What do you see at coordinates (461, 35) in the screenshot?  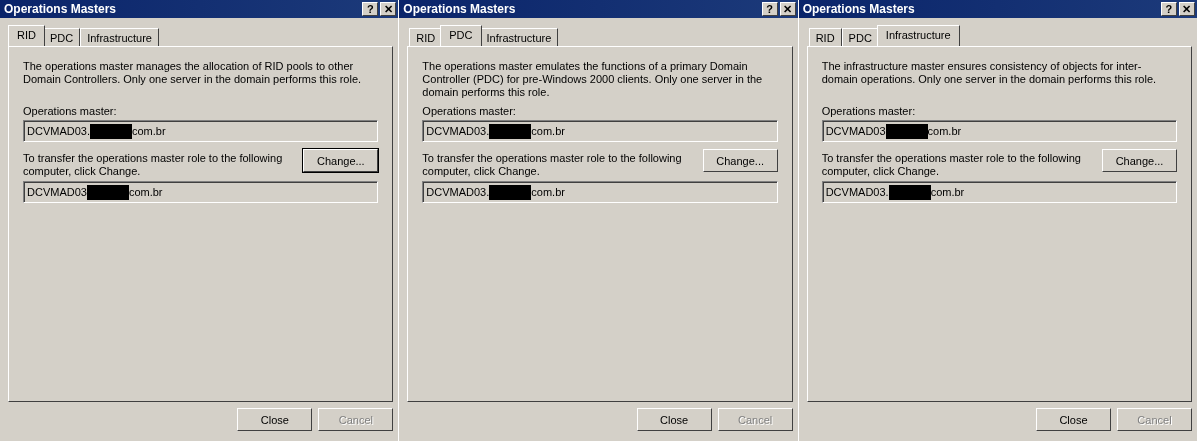 I see `tab: PDC` at bounding box center [461, 35].